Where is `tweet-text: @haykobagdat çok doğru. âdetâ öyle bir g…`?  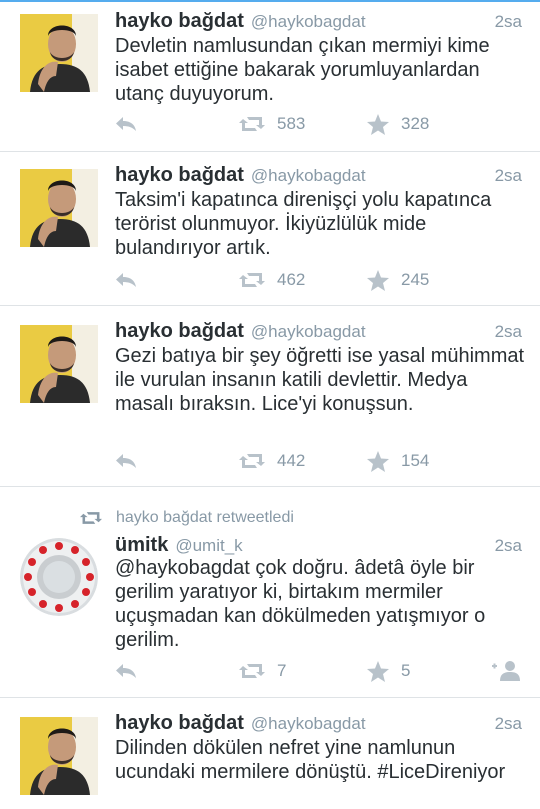
tweet-text: @haykobagdat çok doğru. âdetâ öyle bir g… is located at coordinates (300, 604).